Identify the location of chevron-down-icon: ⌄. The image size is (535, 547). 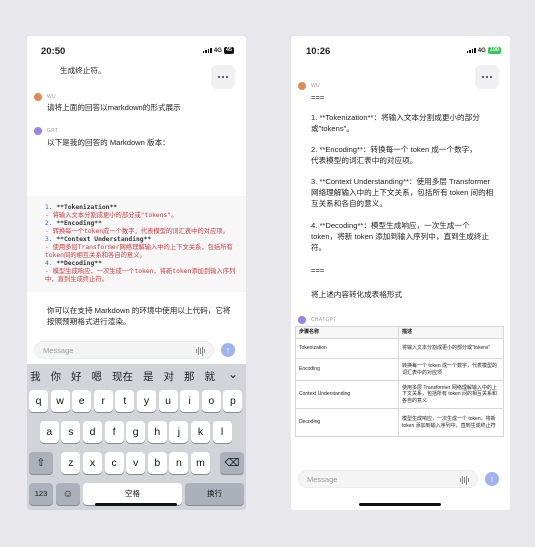
(233, 374).